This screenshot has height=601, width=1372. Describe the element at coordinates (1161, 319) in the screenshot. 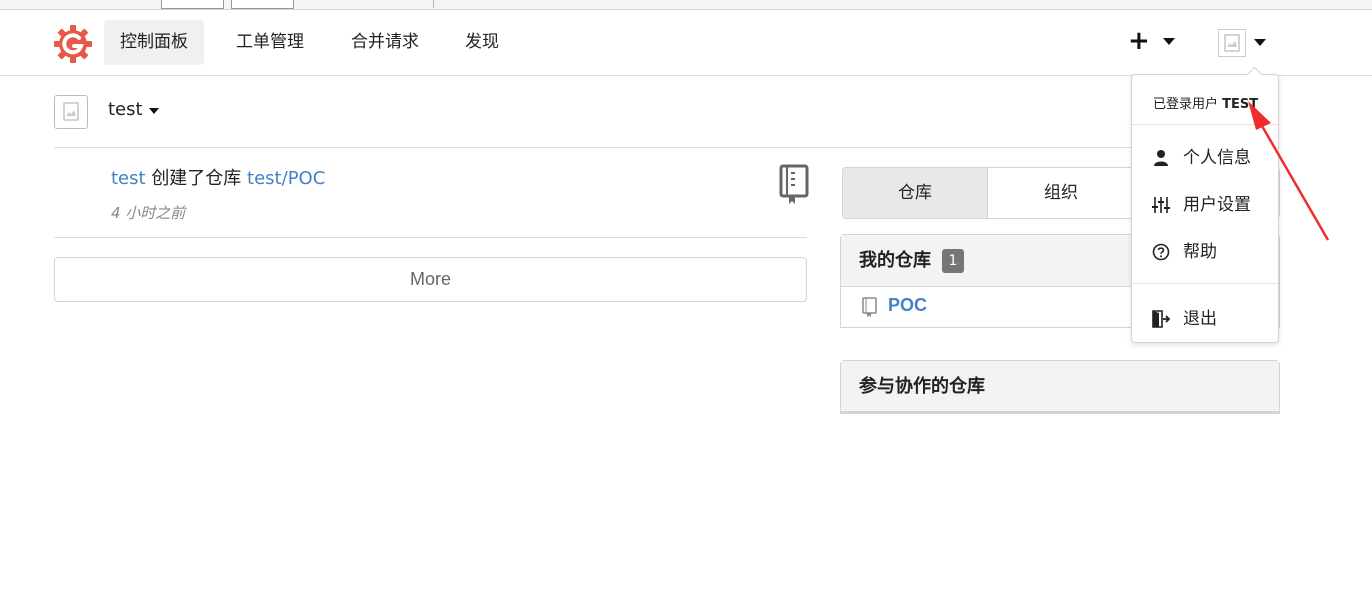

I see `sign-out-icon` at that location.